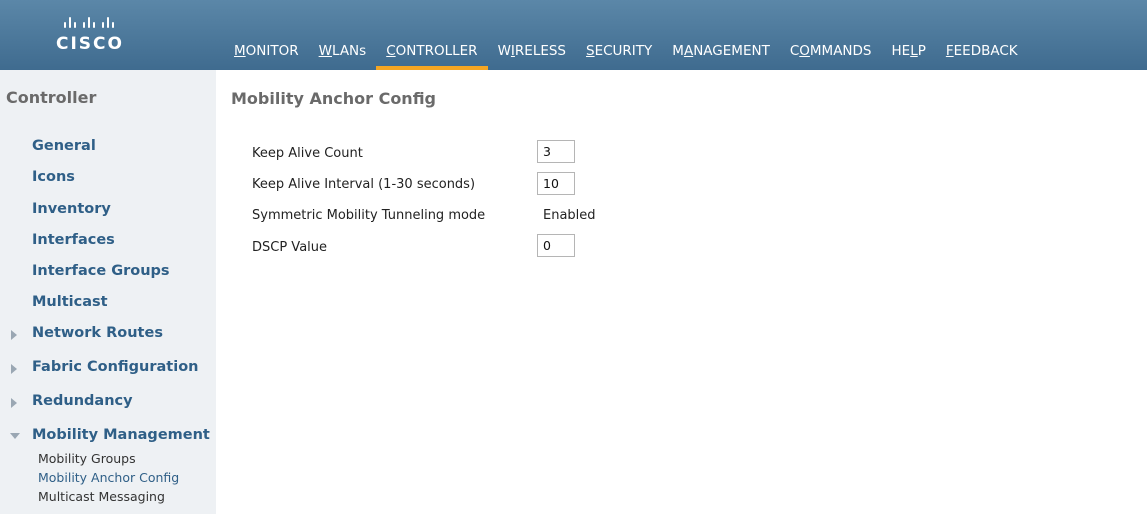 The width and height of the screenshot is (1147, 514). I want to click on sidebar-item-interfaces: Interfaces, so click(73, 240).